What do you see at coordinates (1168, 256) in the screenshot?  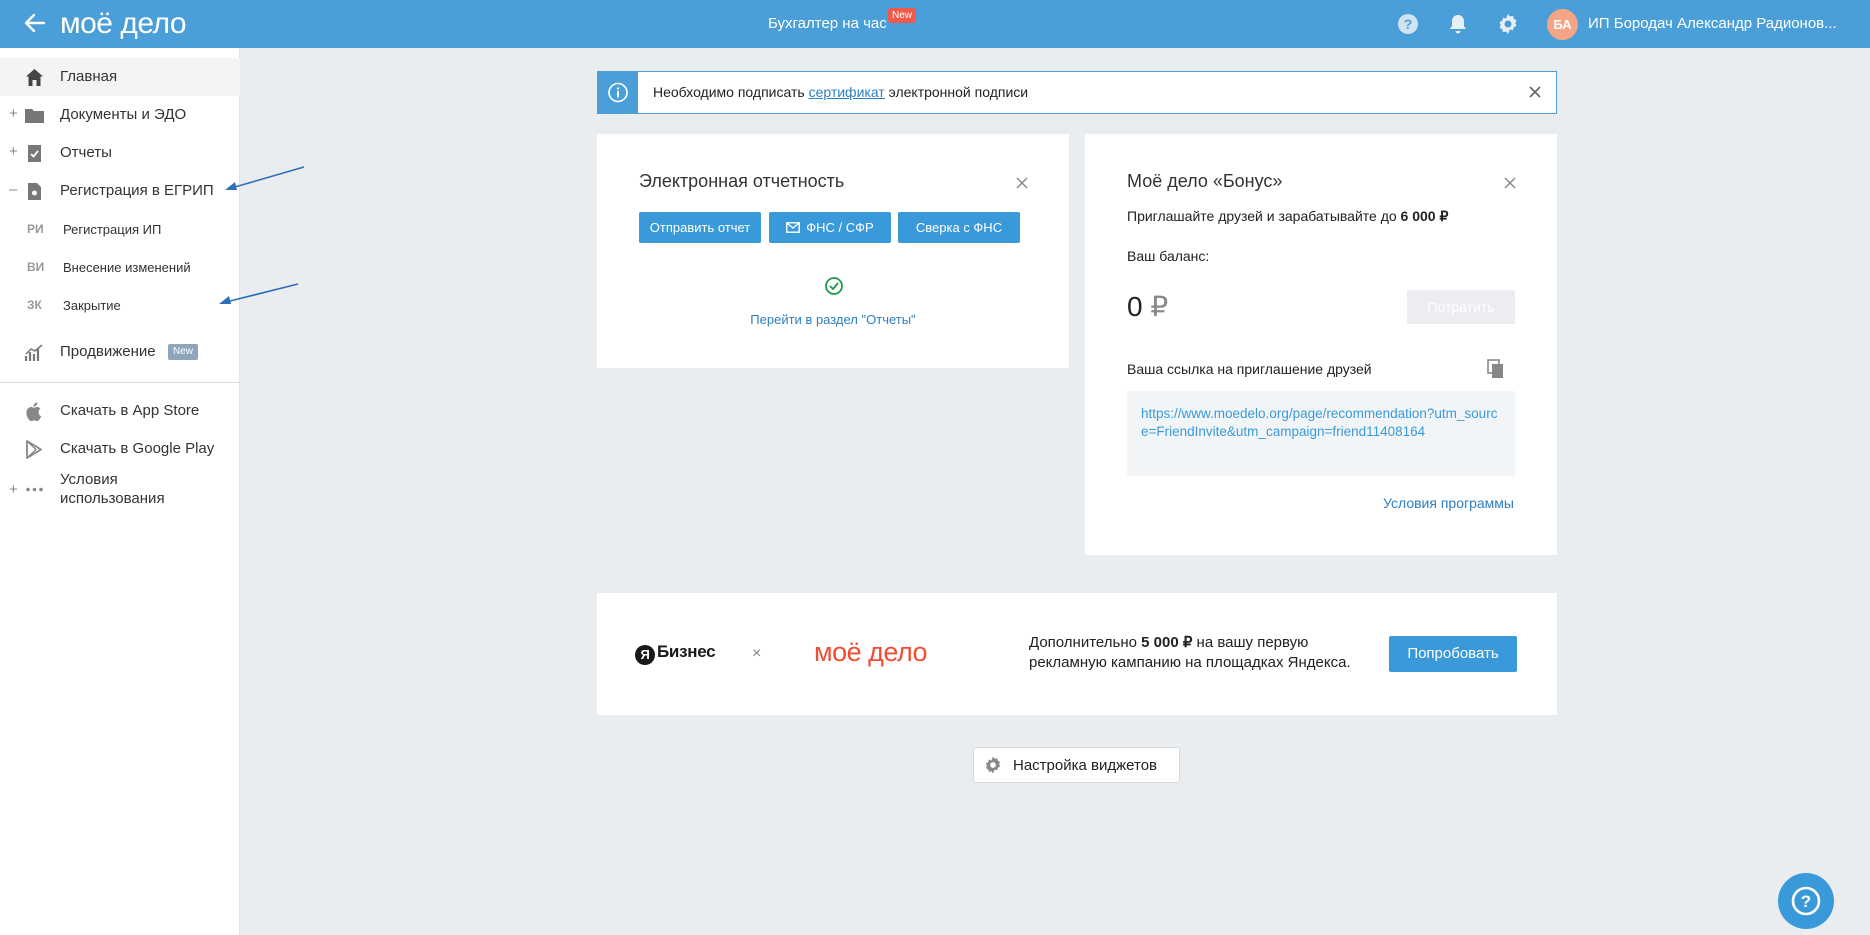 I see `balance-label: Ваш баланс:` at bounding box center [1168, 256].